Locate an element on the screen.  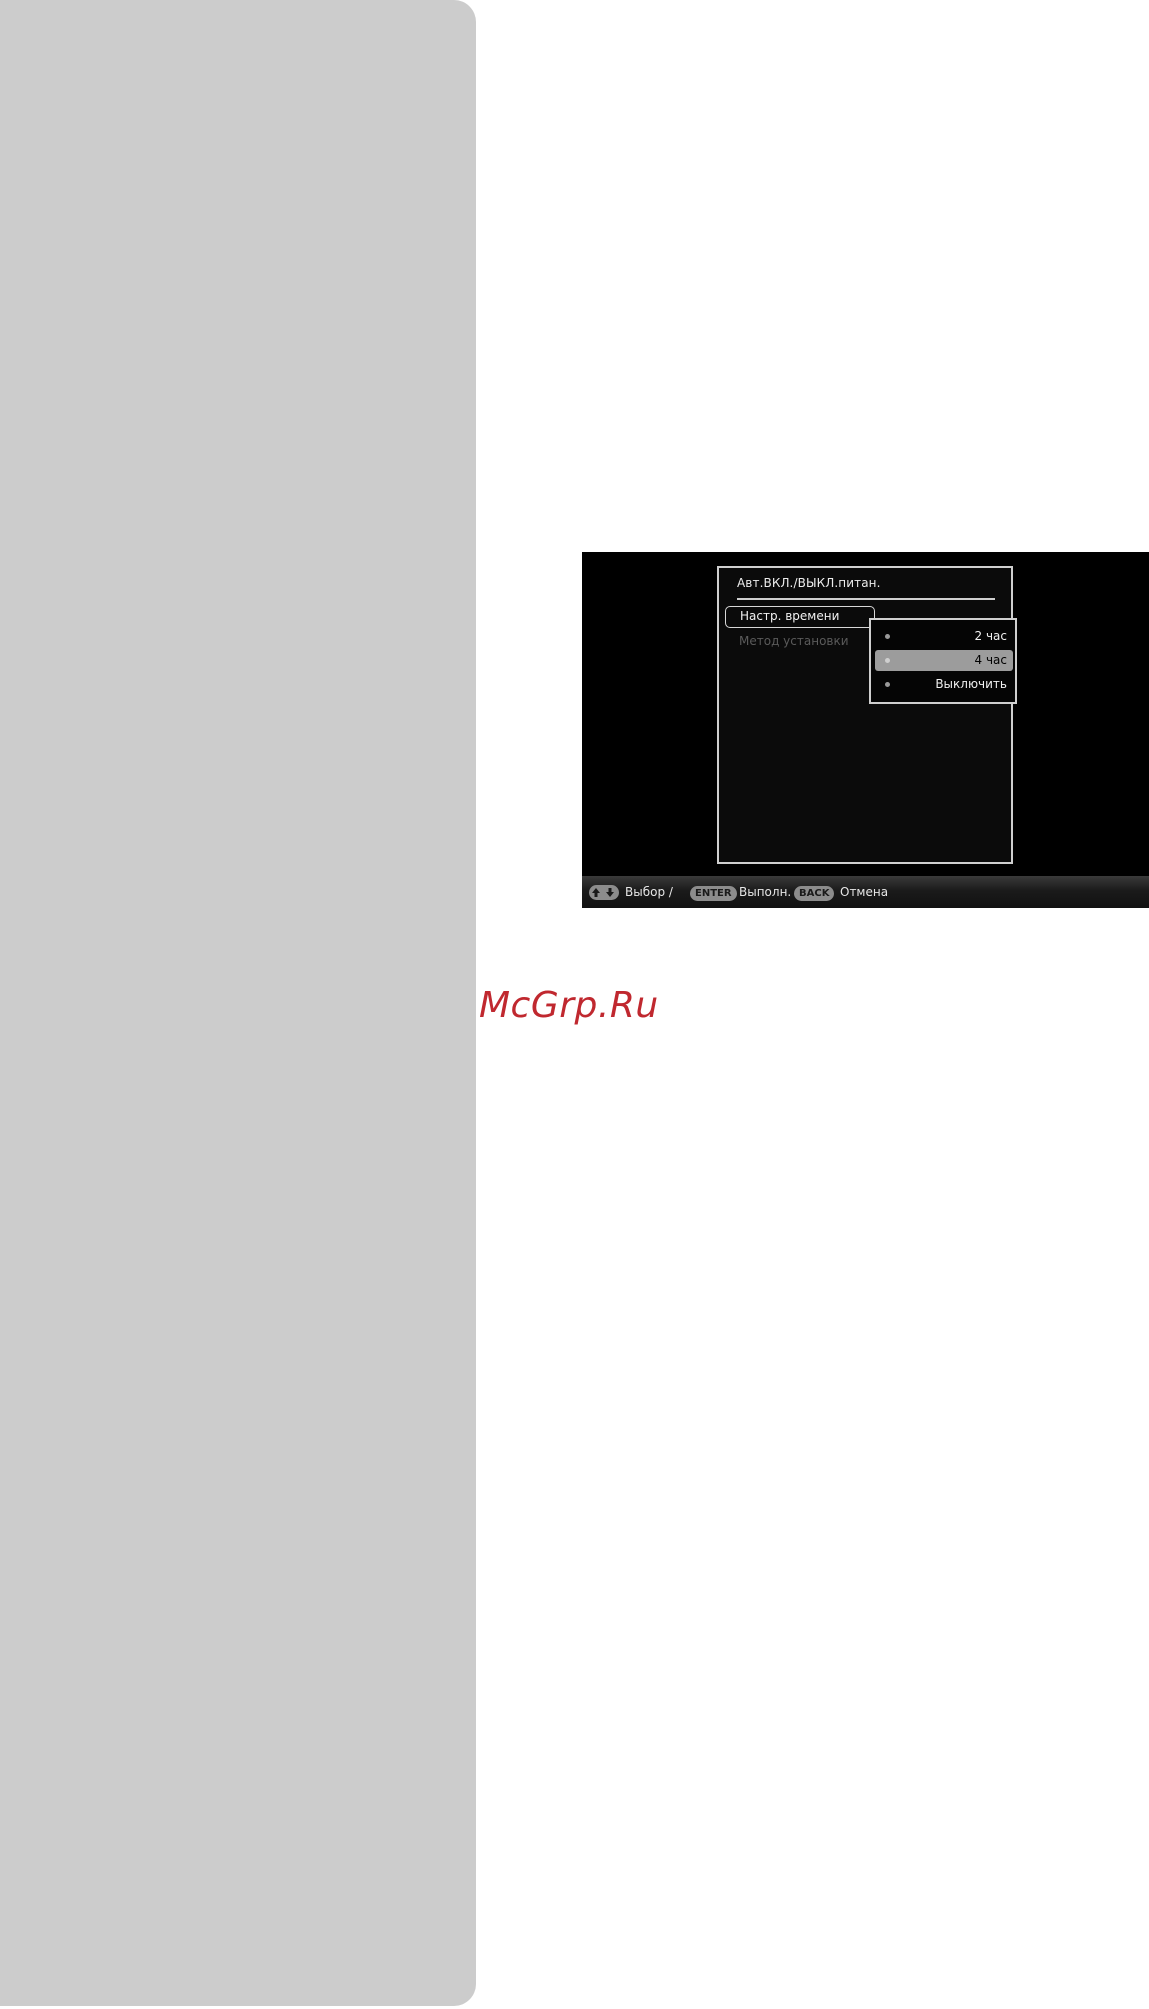
time-submenu: 2 час 4 час Выключить is located at coordinates (943, 661).